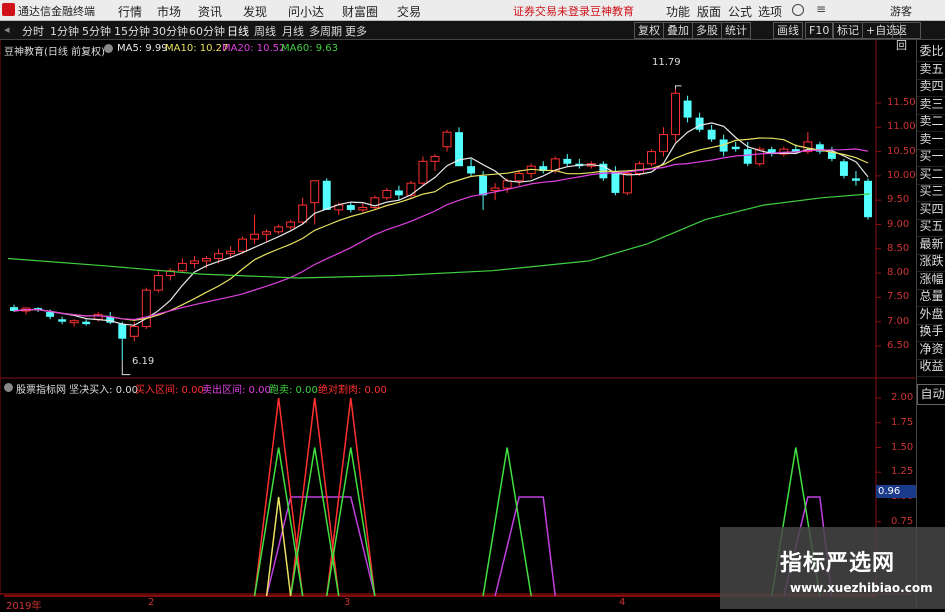  What do you see at coordinates (666, 62) in the screenshot?
I see `high-price-label: 11.79` at bounding box center [666, 62].